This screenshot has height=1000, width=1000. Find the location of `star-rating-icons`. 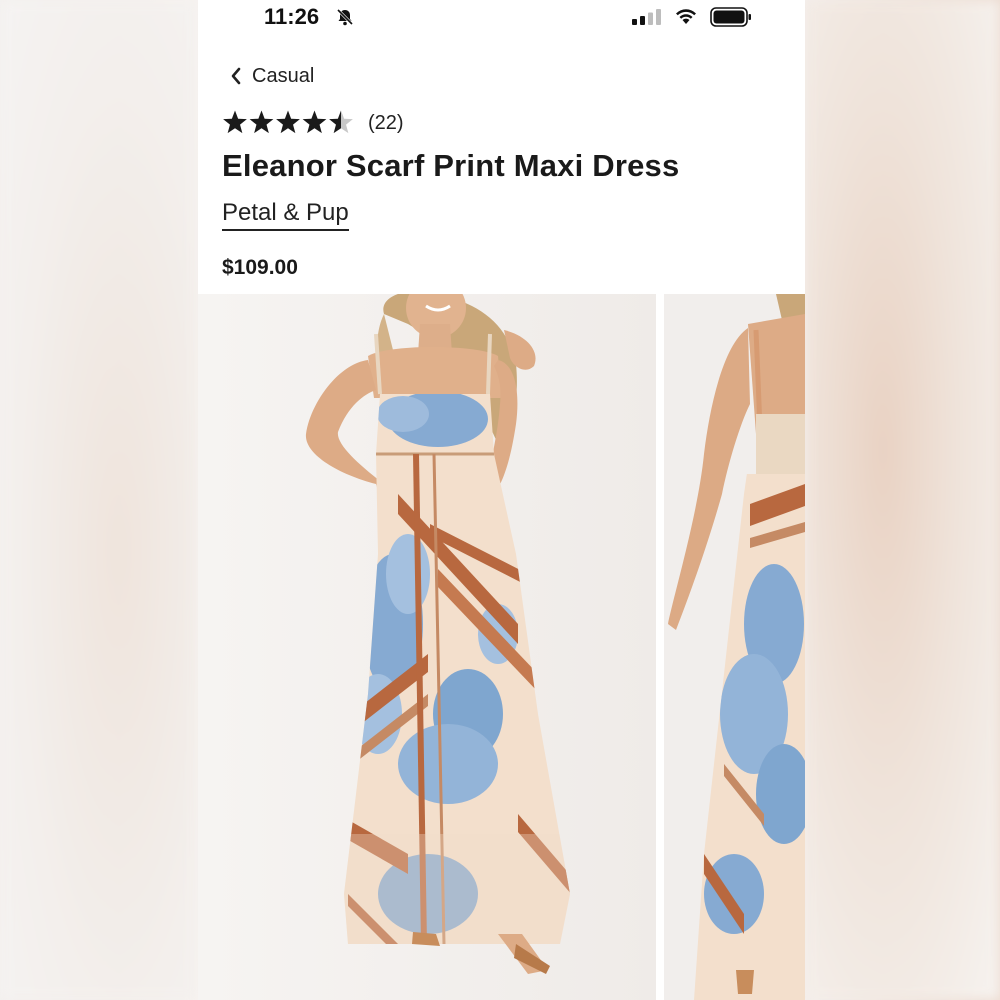

star-rating-icons is located at coordinates (288, 122).